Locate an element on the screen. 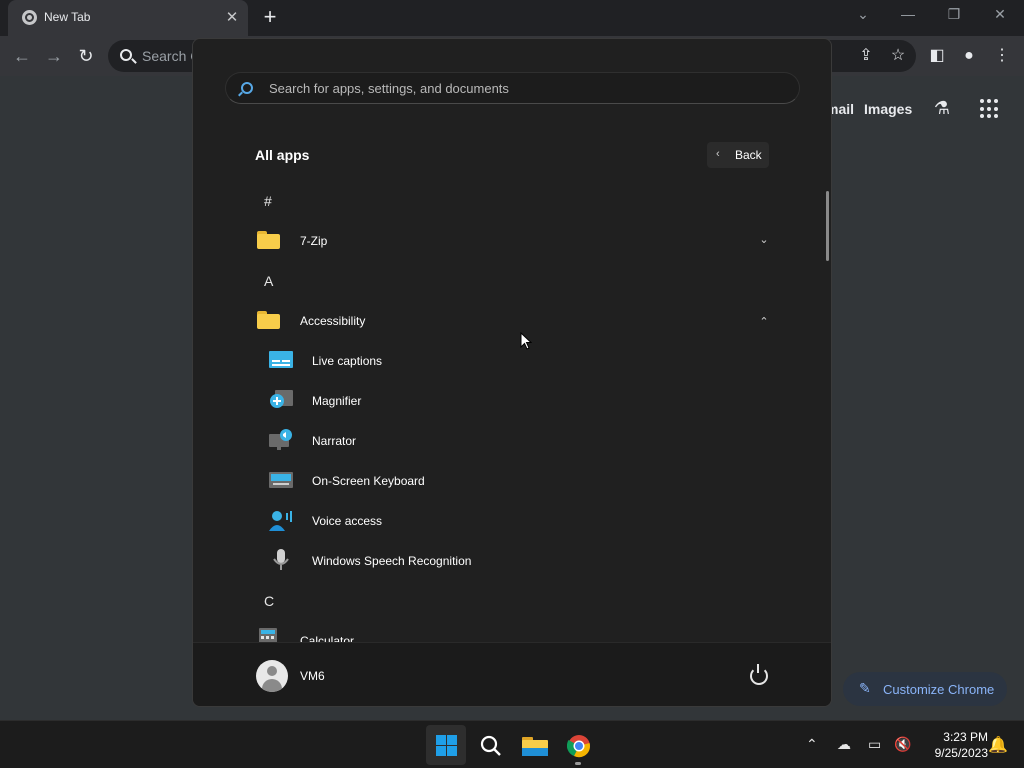 The image size is (1024, 768). app-label: Voice access is located at coordinates (347, 521).